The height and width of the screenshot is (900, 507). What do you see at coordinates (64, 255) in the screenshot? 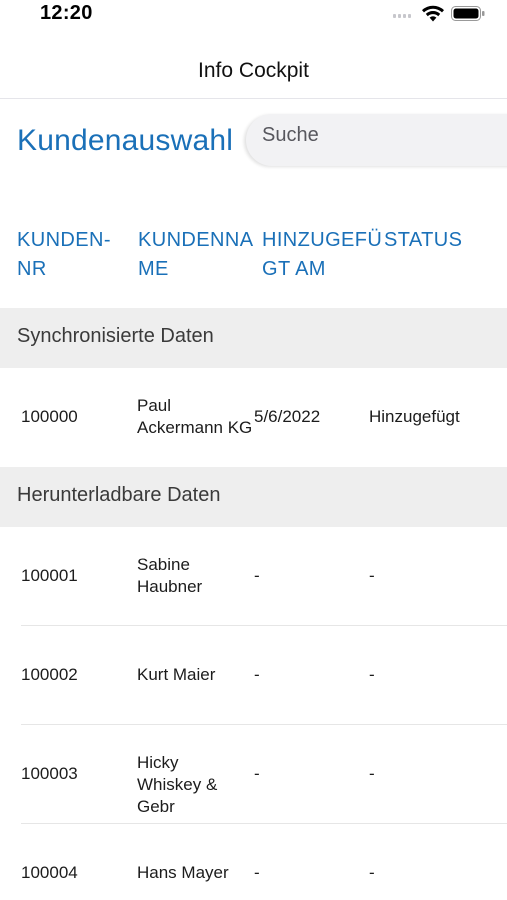
I see `column-header-customer-number: KUNDEN- NR` at bounding box center [64, 255].